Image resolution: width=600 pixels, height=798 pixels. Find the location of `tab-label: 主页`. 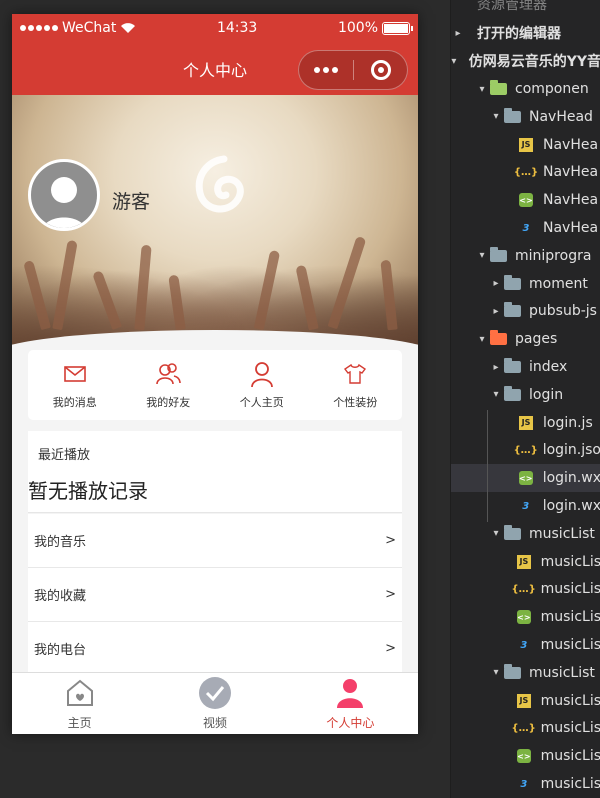

tab-label: 主页 is located at coordinates (79, 723).